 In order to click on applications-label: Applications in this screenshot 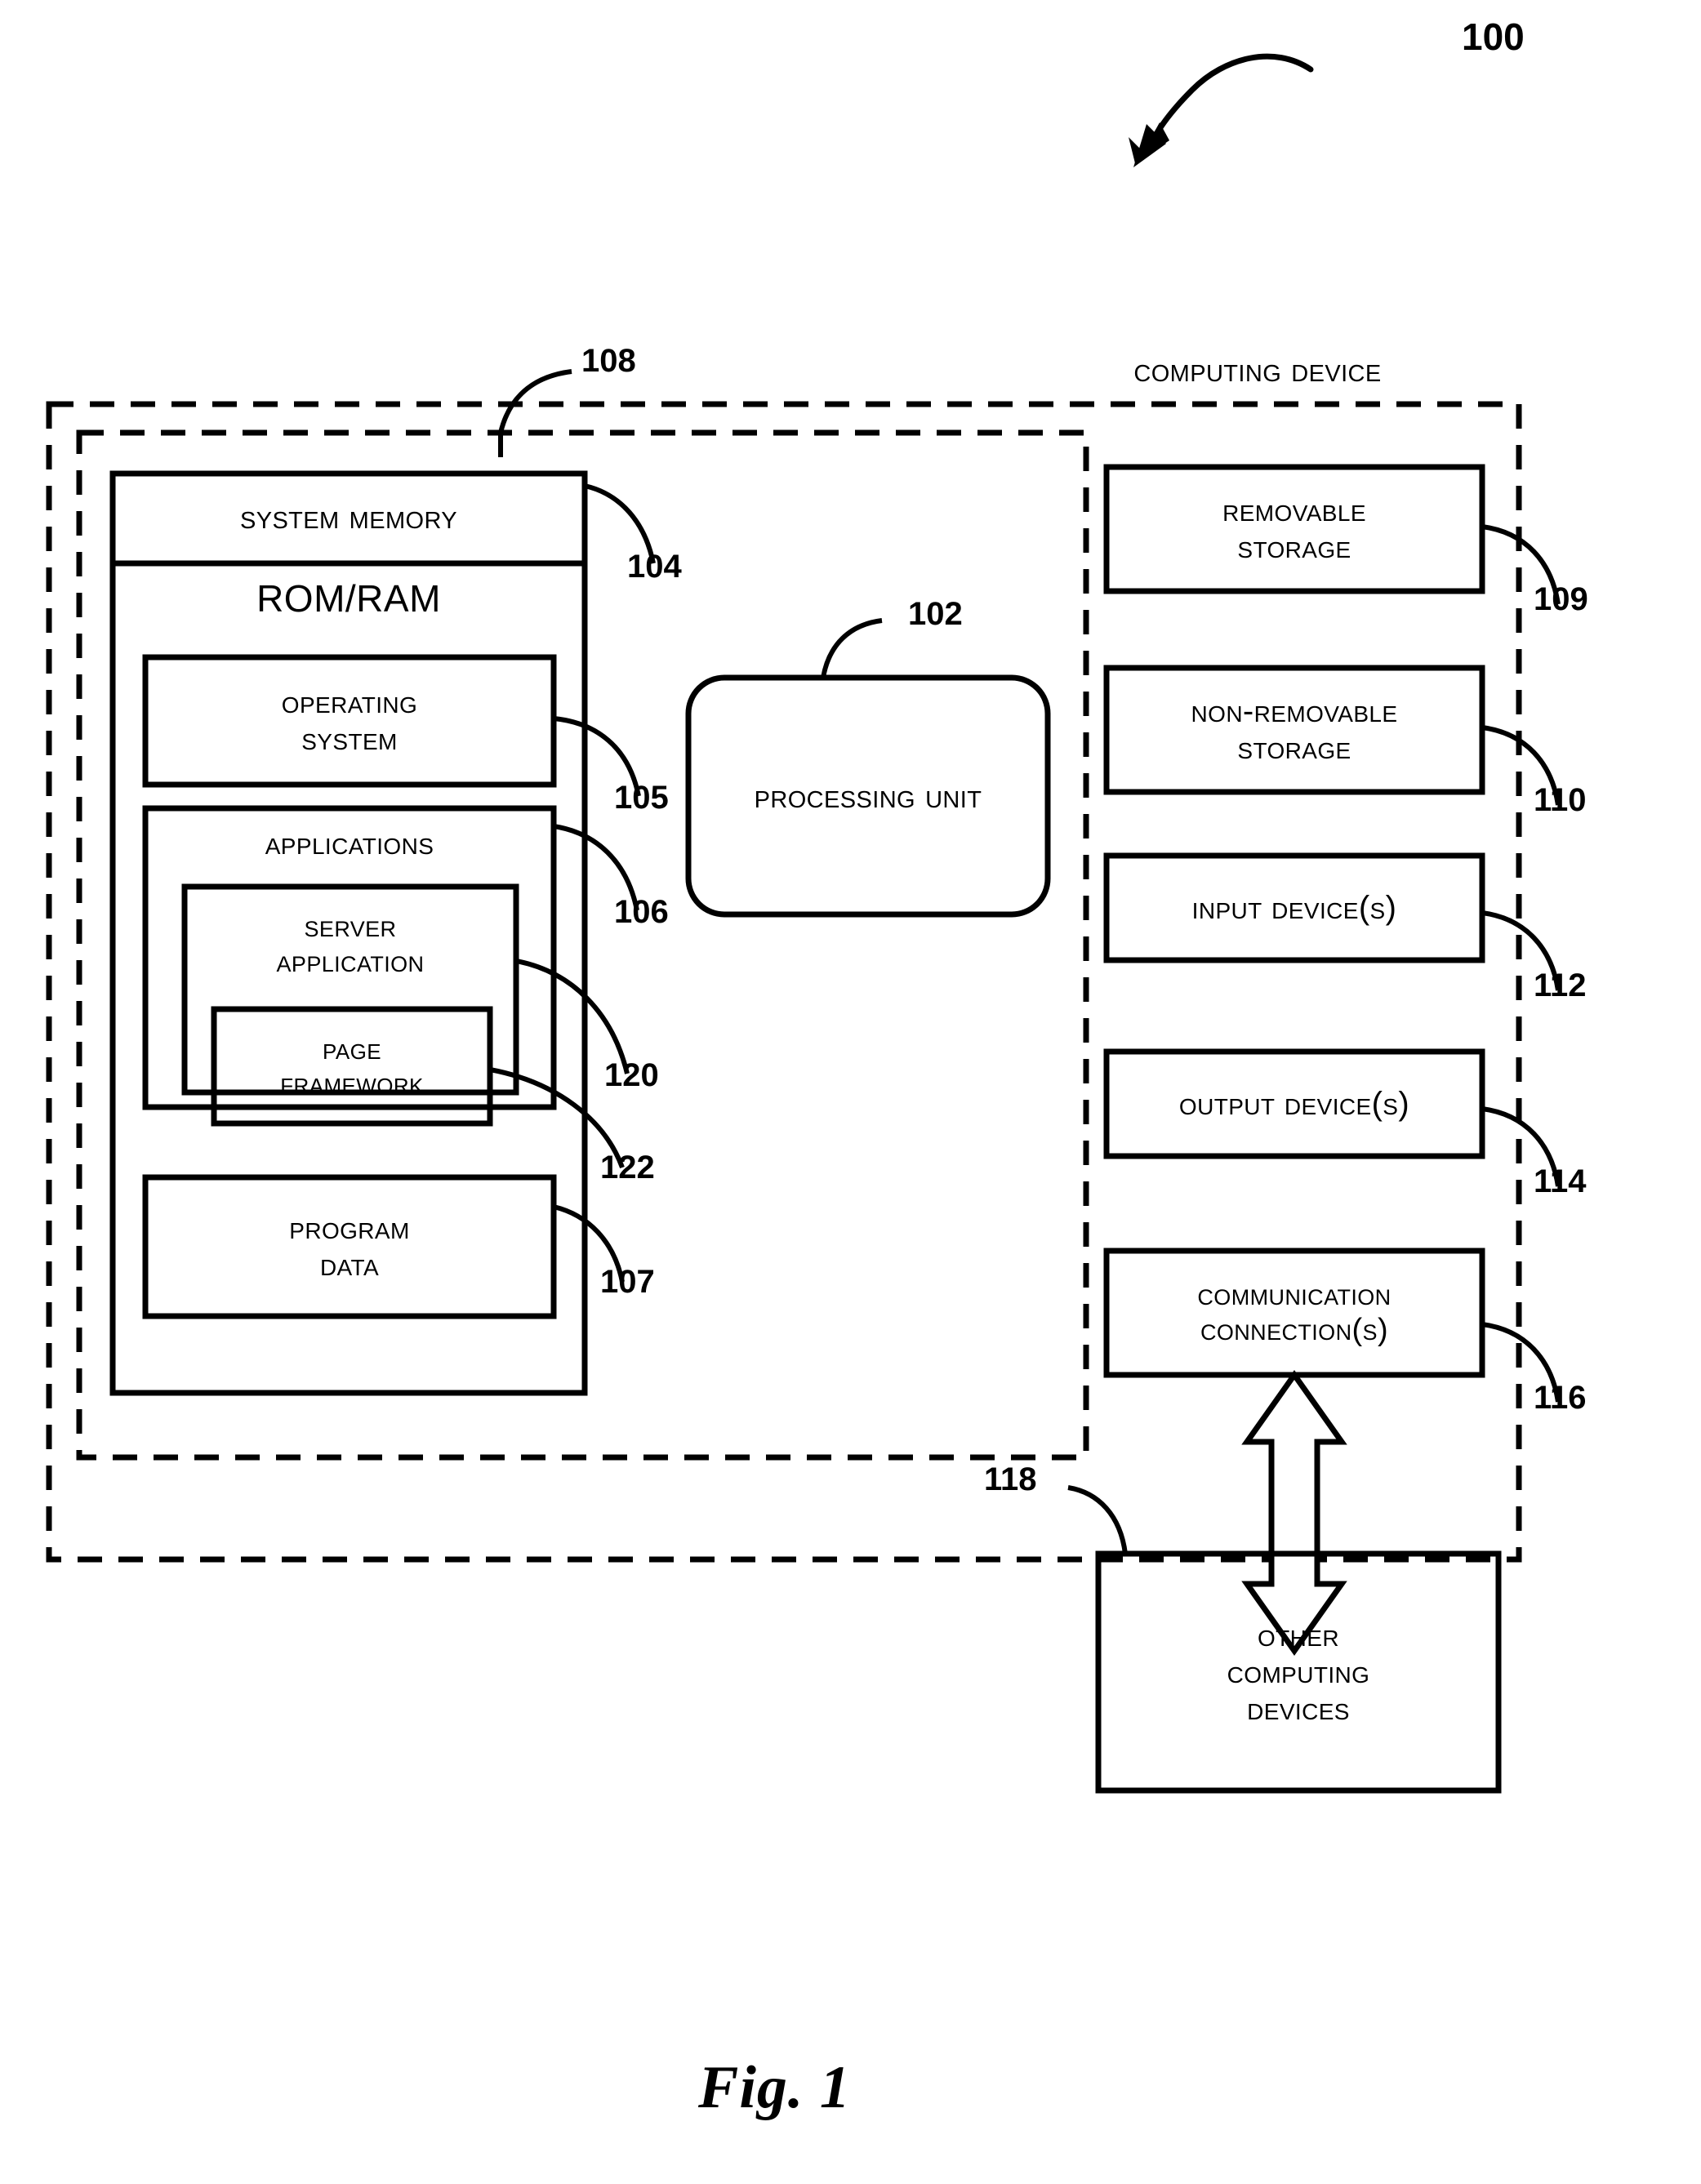, I will do `click(350, 843)`.